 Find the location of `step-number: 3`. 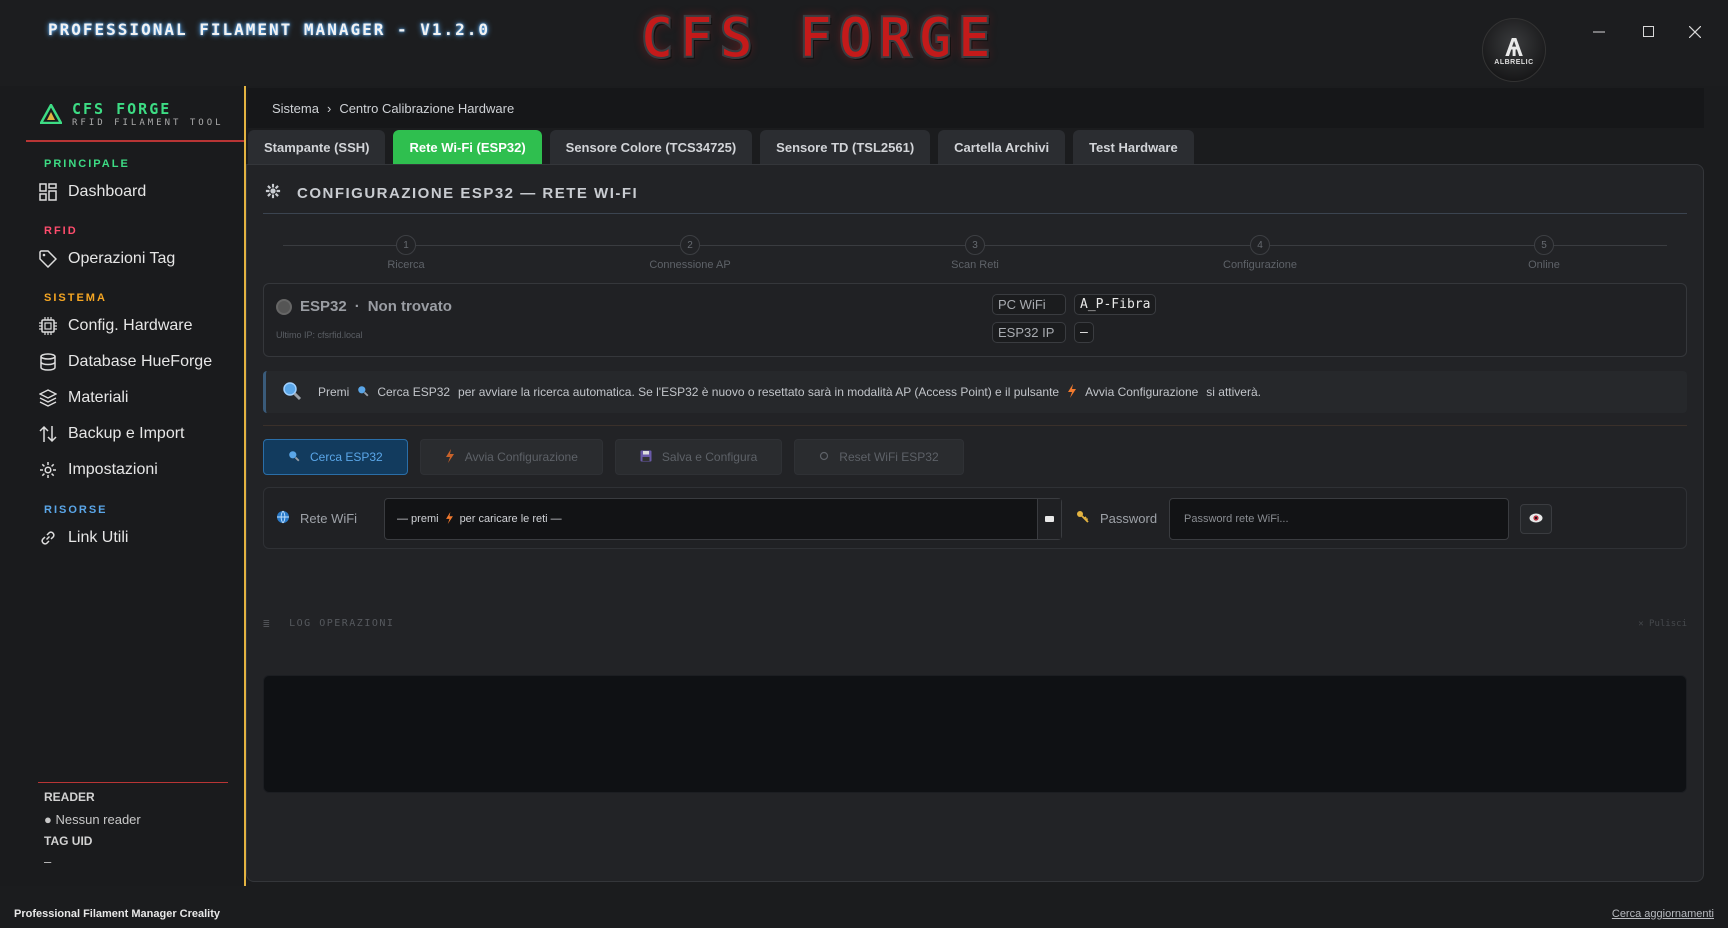

step-number: 3 is located at coordinates (975, 245).